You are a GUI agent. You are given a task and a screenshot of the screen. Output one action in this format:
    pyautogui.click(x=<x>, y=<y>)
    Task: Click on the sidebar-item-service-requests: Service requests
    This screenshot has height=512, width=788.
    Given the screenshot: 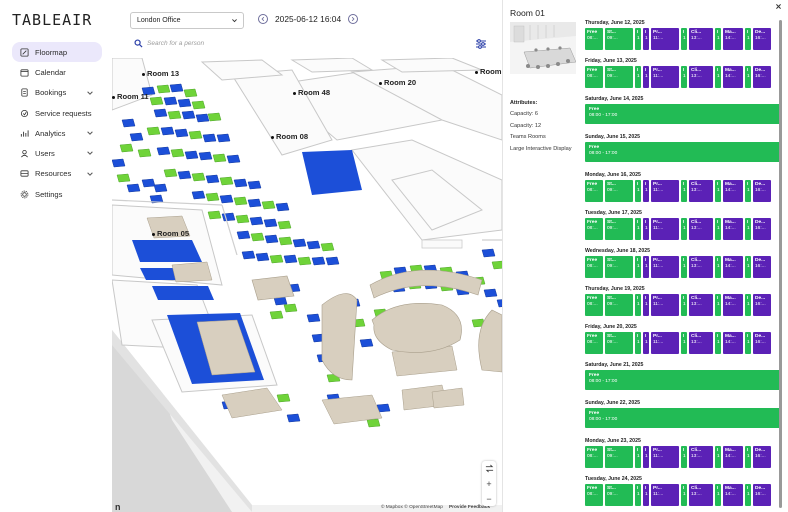 What is the action you would take?
    pyautogui.click(x=57, y=113)
    